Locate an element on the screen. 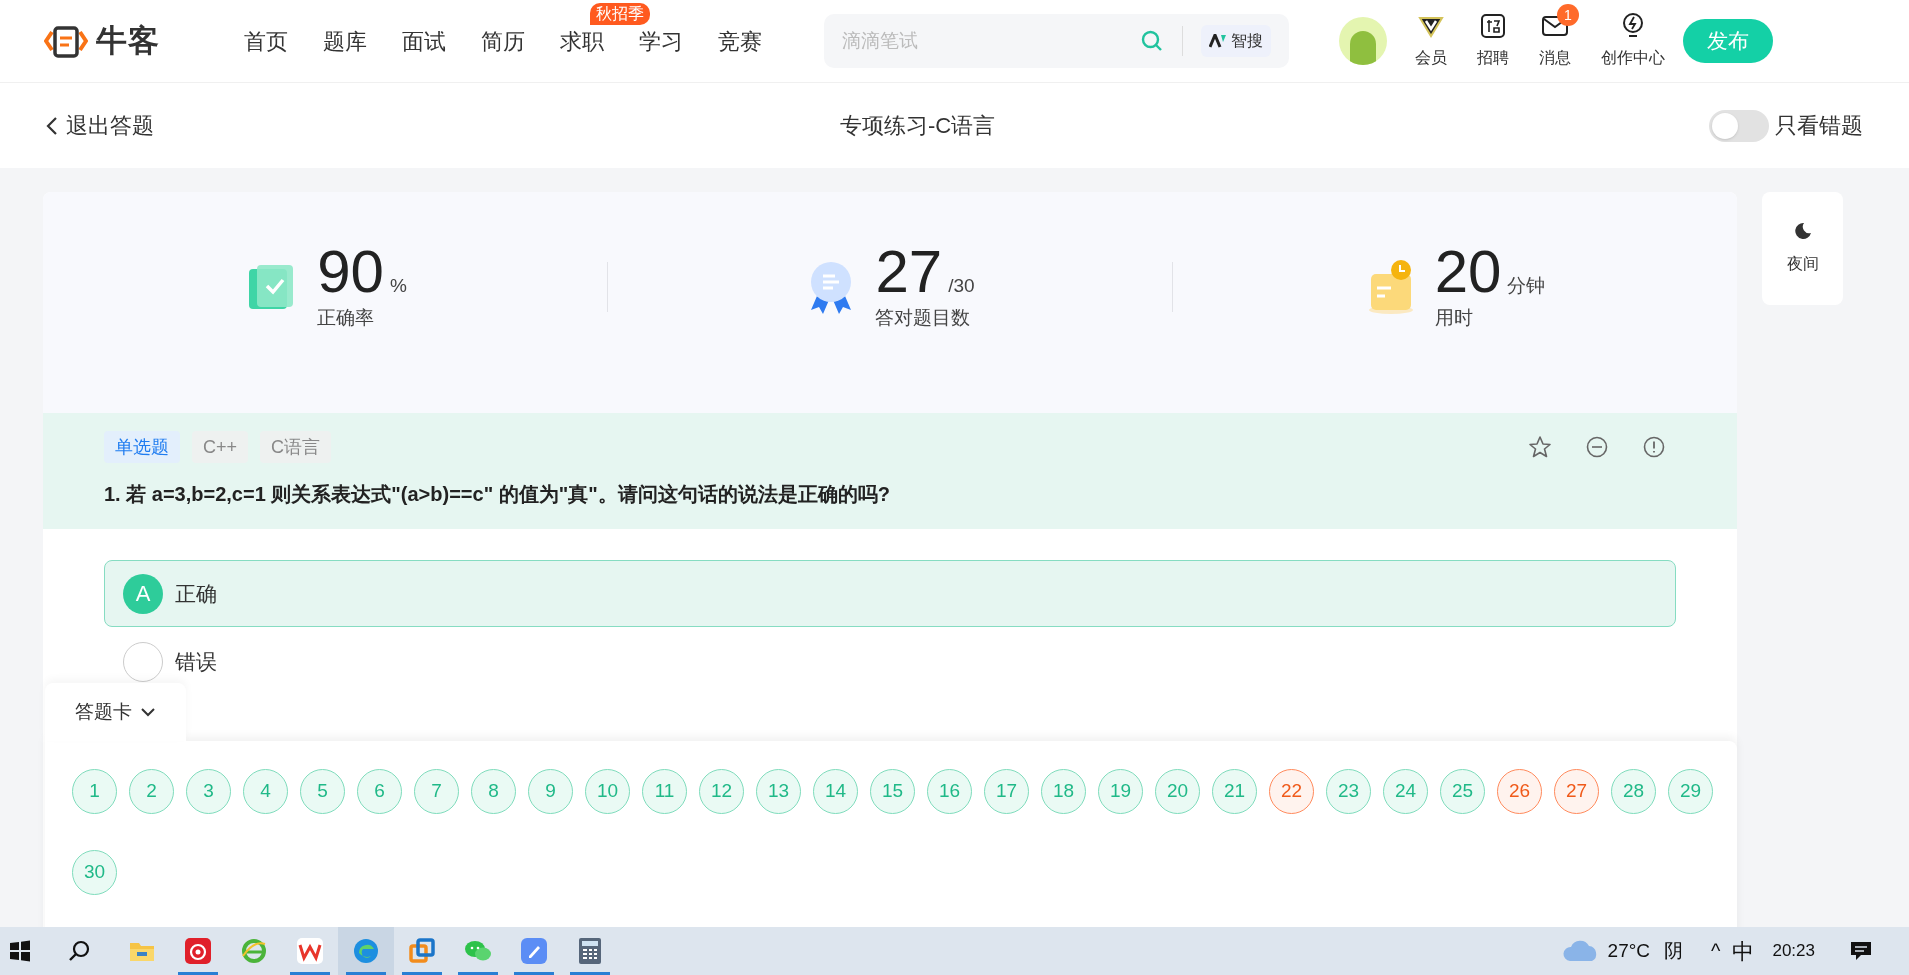 The height and width of the screenshot is (975, 1909). ai-logo-icon is located at coordinates (1218, 41).